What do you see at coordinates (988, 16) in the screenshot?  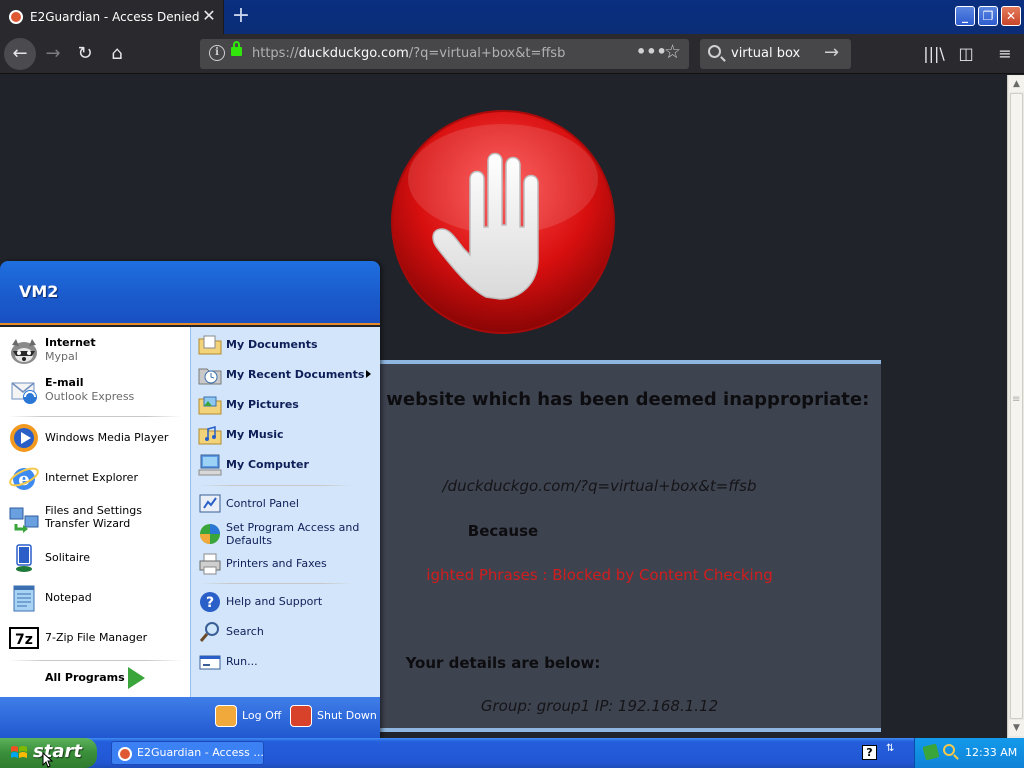 I see `restore-button: ❐` at bounding box center [988, 16].